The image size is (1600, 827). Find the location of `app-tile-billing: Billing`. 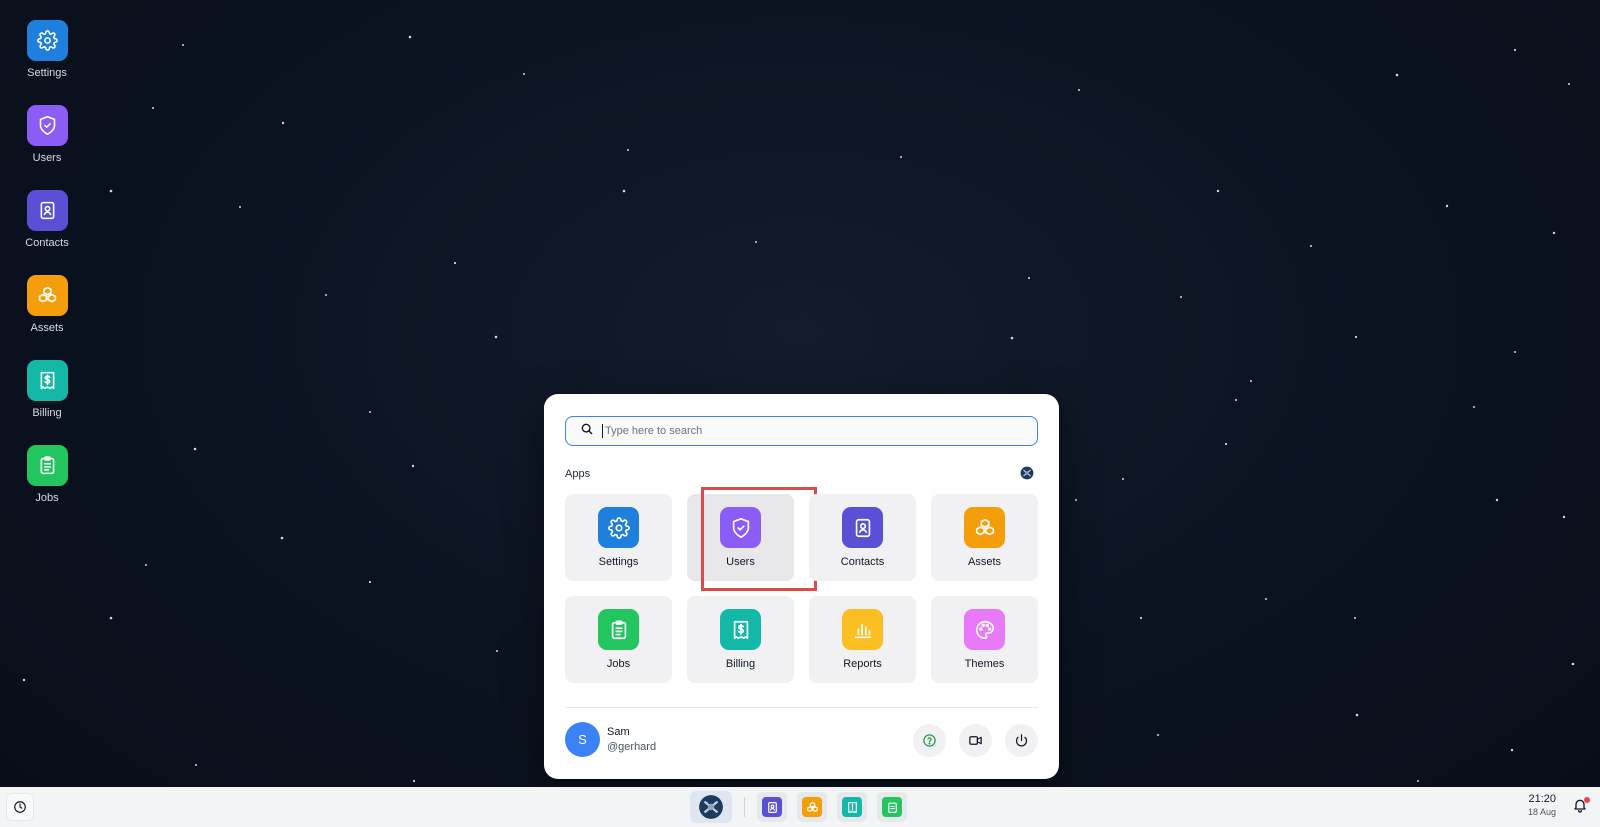

app-tile-billing: Billing is located at coordinates (740, 639).